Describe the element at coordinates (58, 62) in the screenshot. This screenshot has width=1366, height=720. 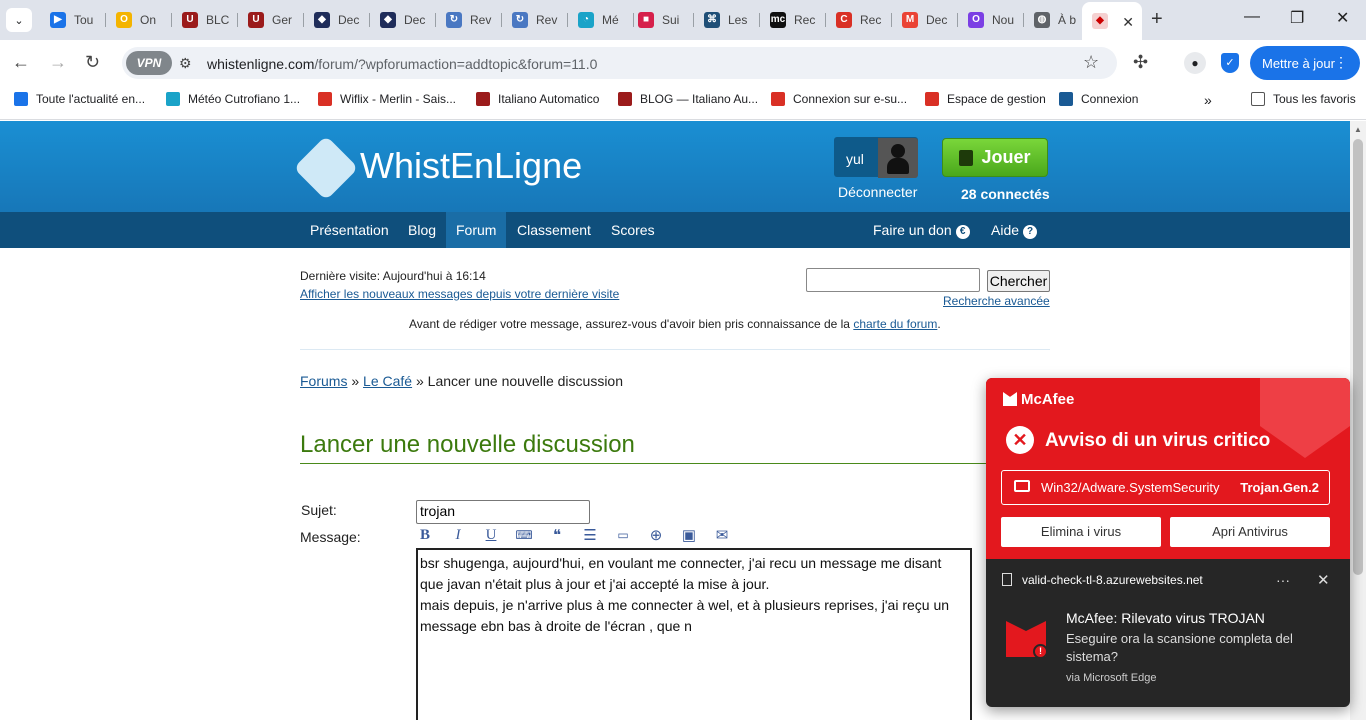
I see `forward-icon: →` at that location.